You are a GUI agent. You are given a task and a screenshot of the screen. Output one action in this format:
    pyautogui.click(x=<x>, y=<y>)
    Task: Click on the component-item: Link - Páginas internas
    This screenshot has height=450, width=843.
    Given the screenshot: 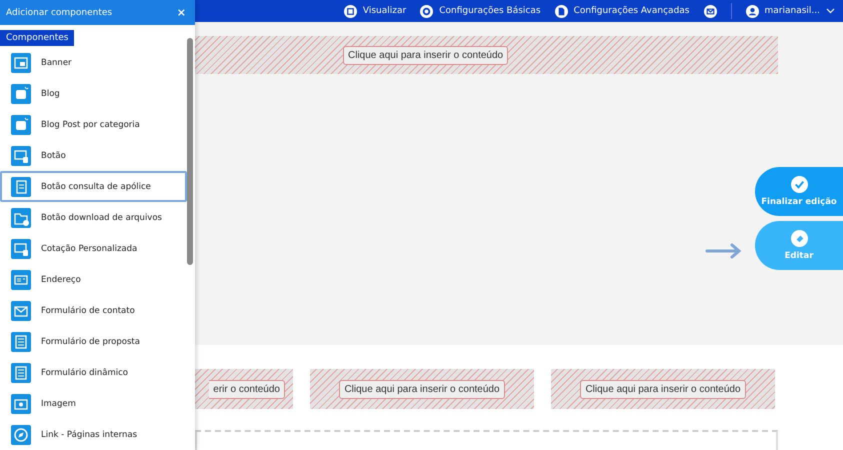 What is the action you would take?
    pyautogui.click(x=93, y=434)
    